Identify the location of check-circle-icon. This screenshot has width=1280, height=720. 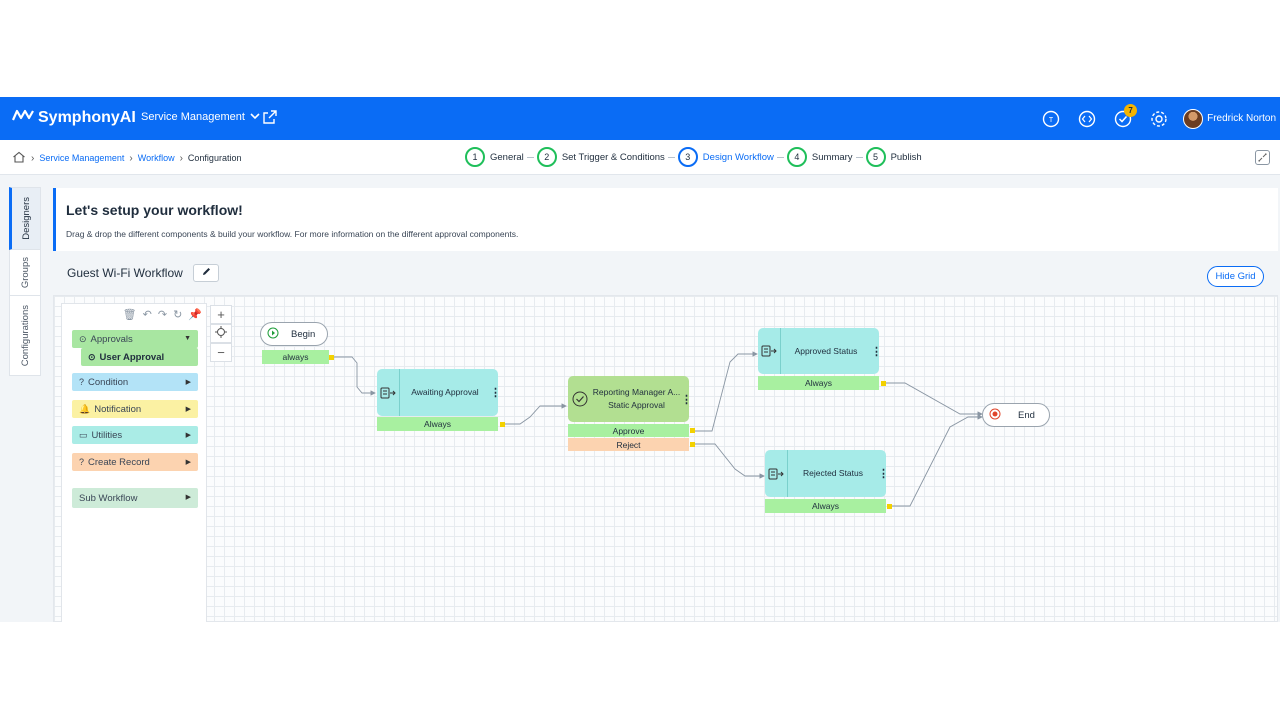
(580, 399).